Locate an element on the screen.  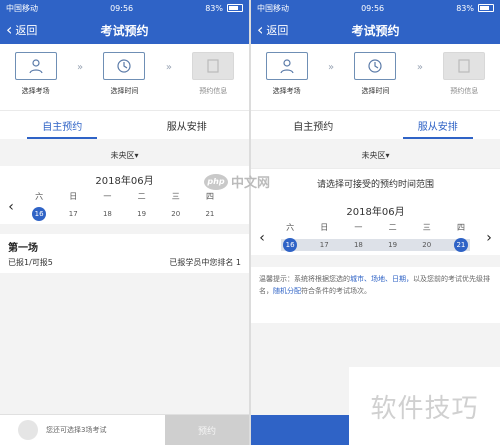
php-watermark: php 中文网 is located at coordinates (237, 181).